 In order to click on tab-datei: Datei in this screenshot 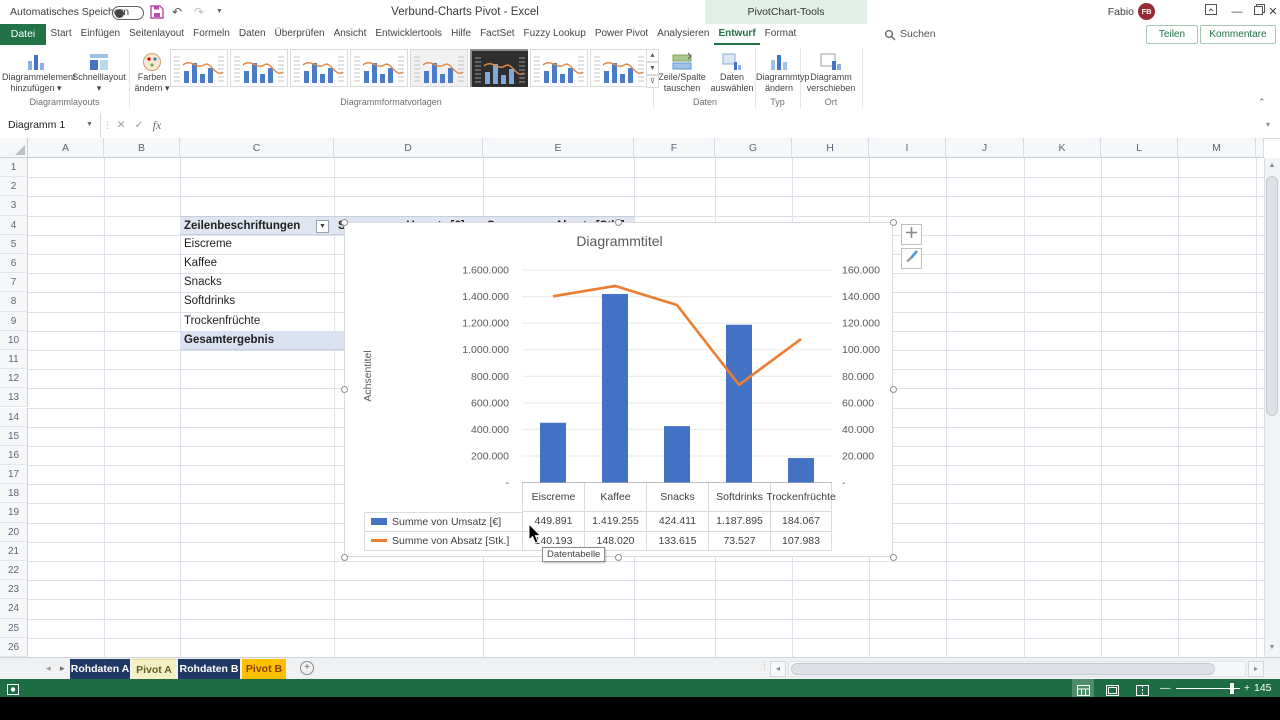, I will do `click(23, 34)`.